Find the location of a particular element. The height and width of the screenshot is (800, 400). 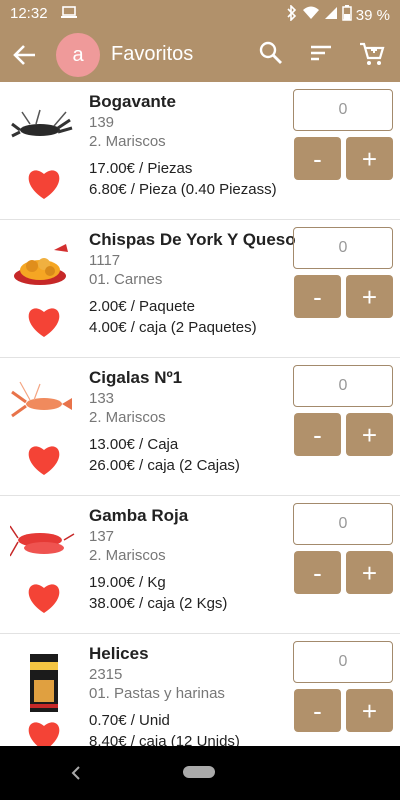

laptop-icon is located at coordinates (69, 15).